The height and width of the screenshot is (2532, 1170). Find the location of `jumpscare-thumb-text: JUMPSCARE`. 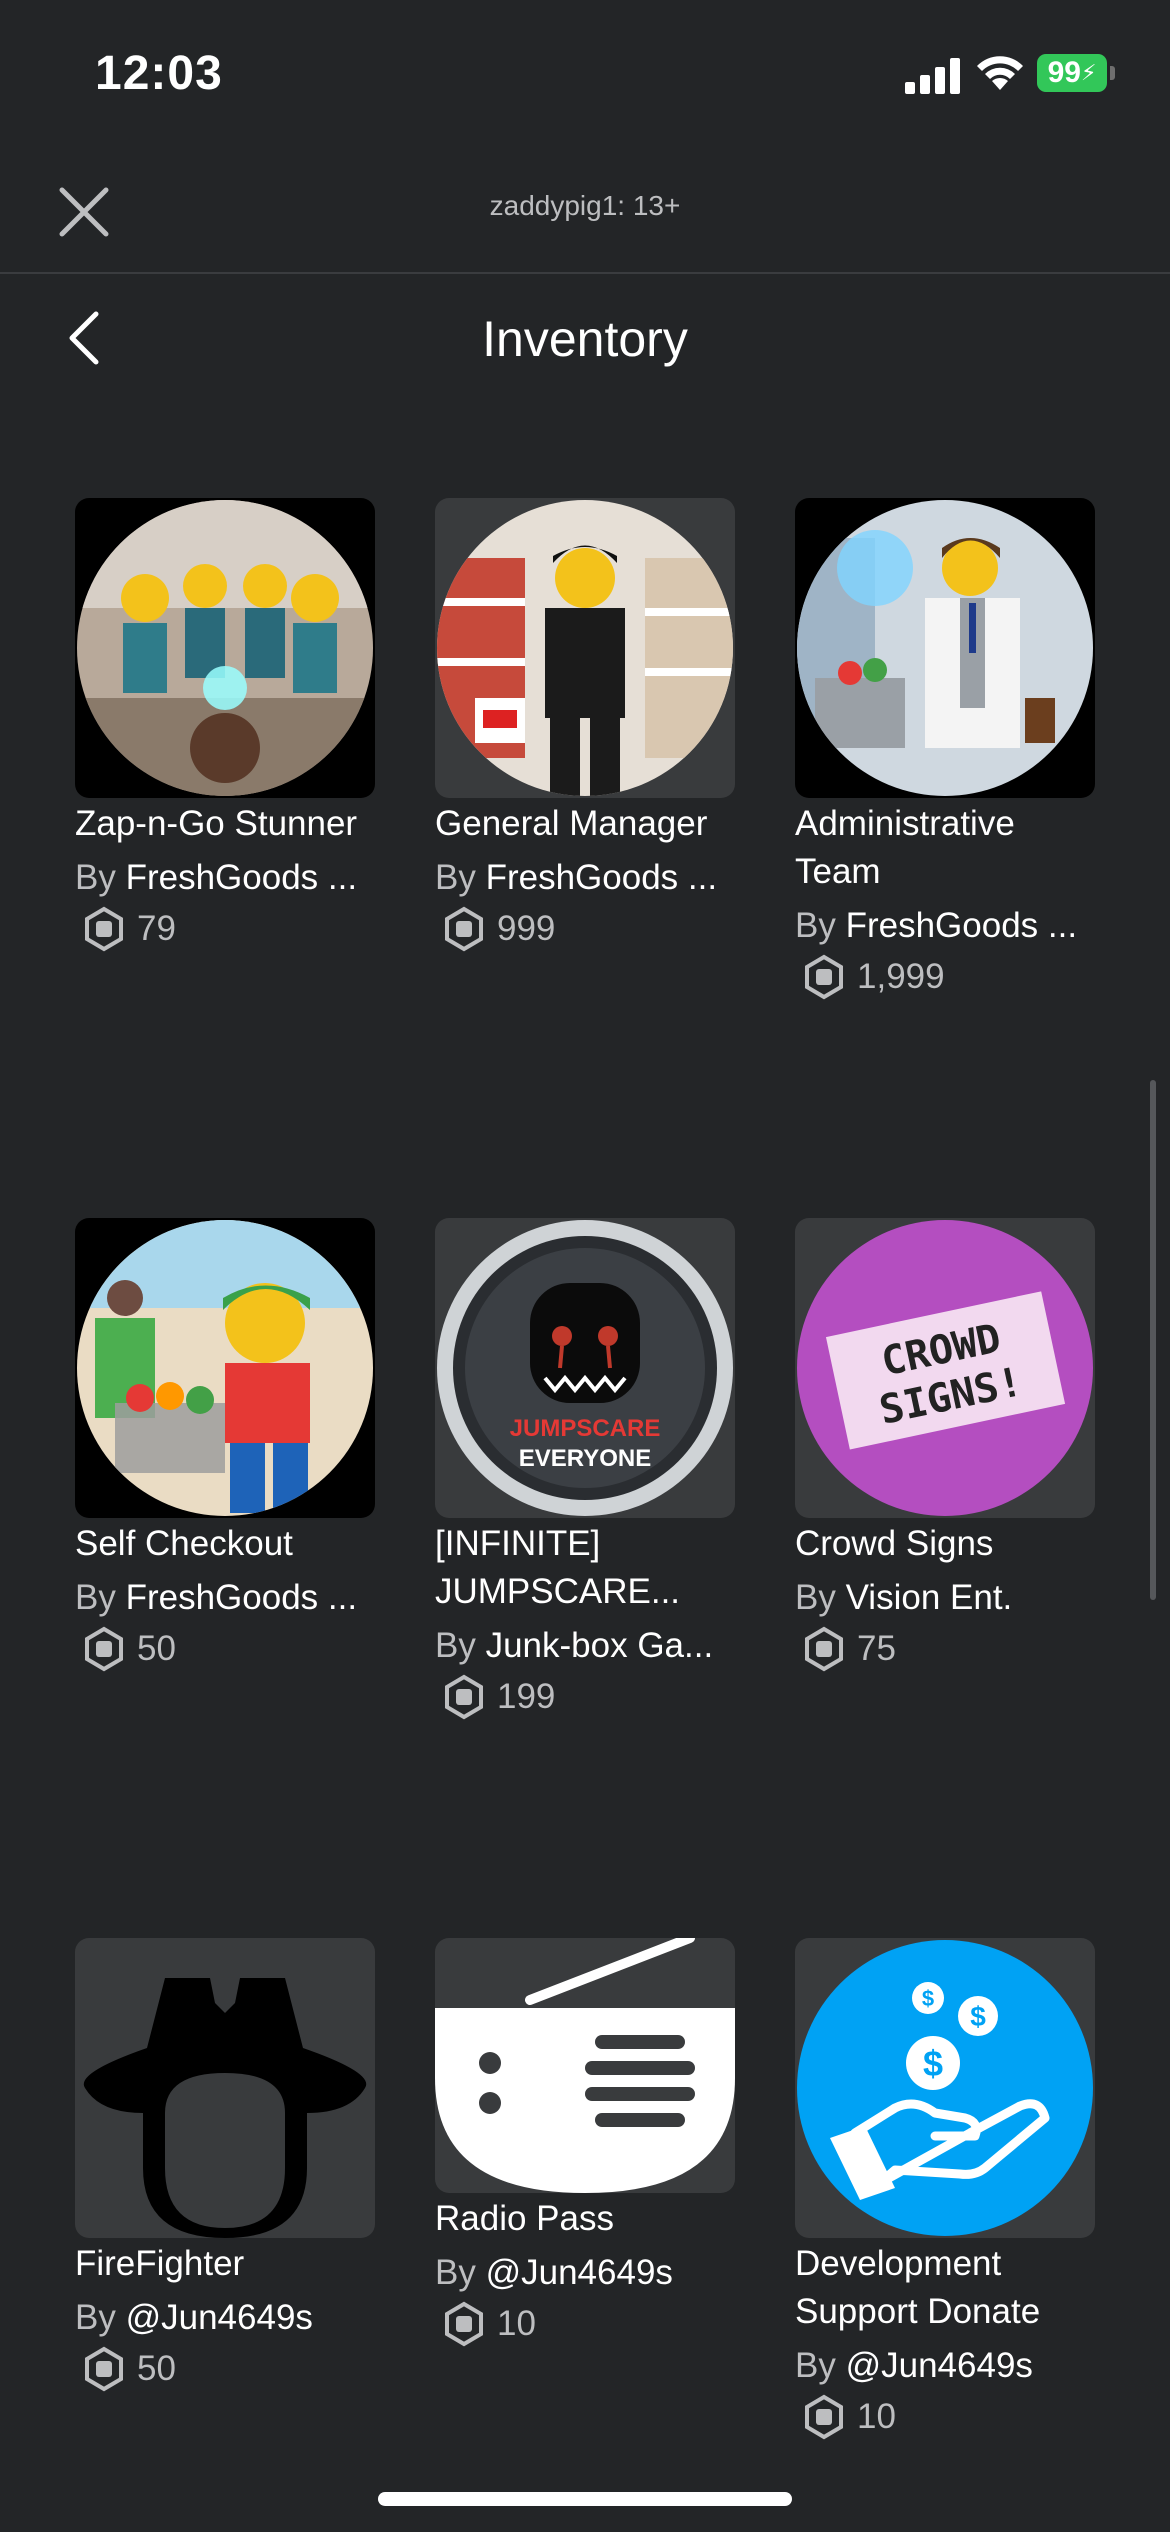

jumpscare-thumb-text: JUMPSCARE is located at coordinates (585, 1428).